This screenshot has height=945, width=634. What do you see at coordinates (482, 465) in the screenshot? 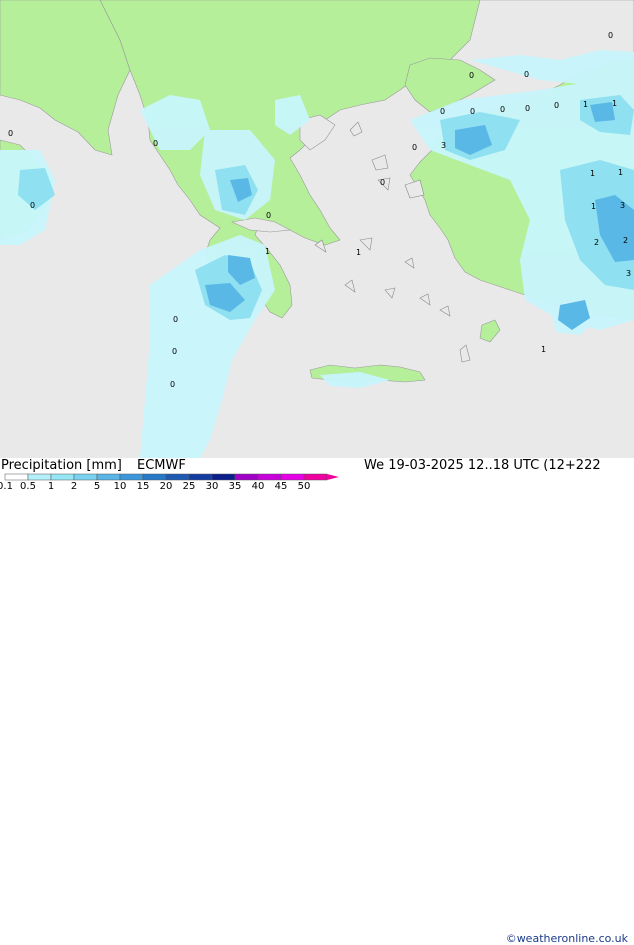
I see `validity-label: We 19-03-2025 12..18 UTC (12+222` at bounding box center [482, 465].